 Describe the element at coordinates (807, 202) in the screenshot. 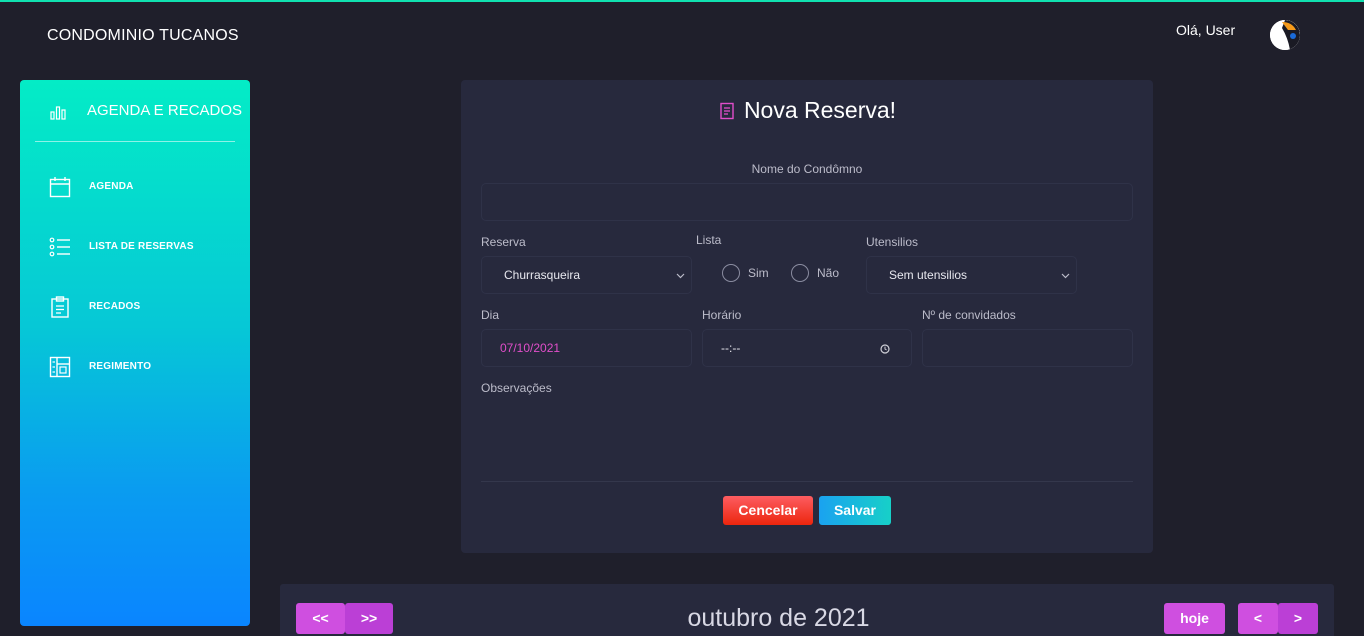

I see `name-input` at that location.